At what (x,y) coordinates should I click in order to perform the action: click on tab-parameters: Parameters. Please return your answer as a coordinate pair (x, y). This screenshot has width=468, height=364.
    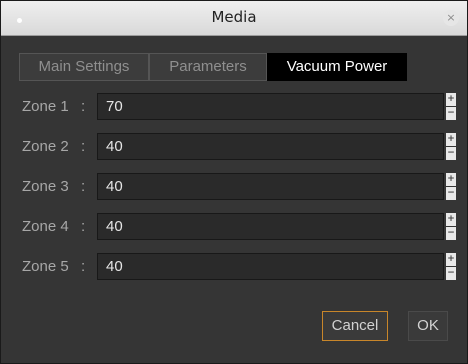
    Looking at the image, I should click on (208, 67).